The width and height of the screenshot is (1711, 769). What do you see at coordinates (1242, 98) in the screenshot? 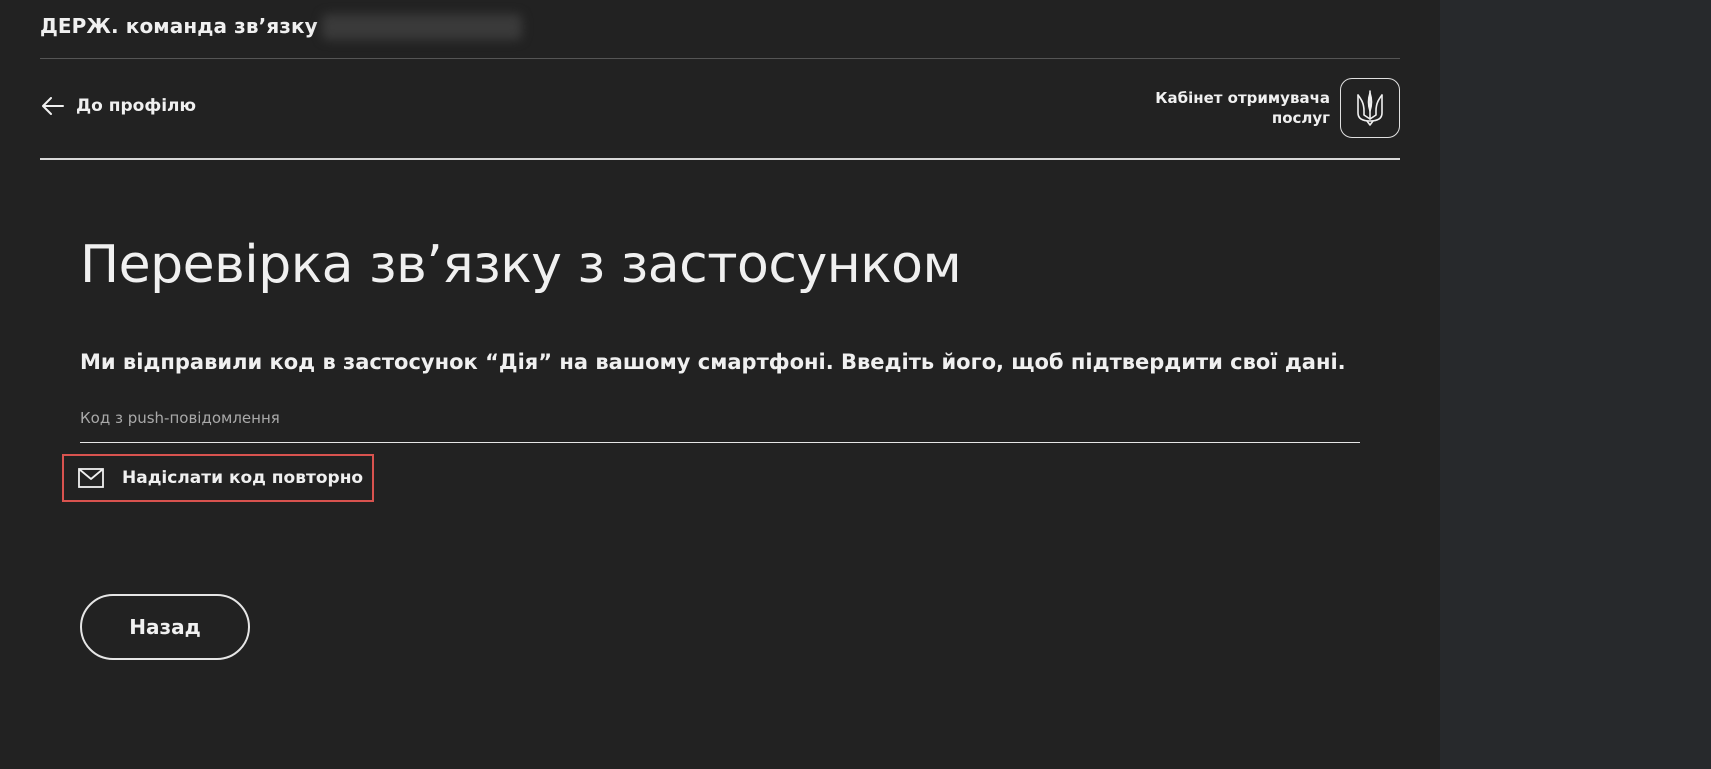
I see `cabinet-title-line1: Кабінет отримувача` at bounding box center [1242, 98].